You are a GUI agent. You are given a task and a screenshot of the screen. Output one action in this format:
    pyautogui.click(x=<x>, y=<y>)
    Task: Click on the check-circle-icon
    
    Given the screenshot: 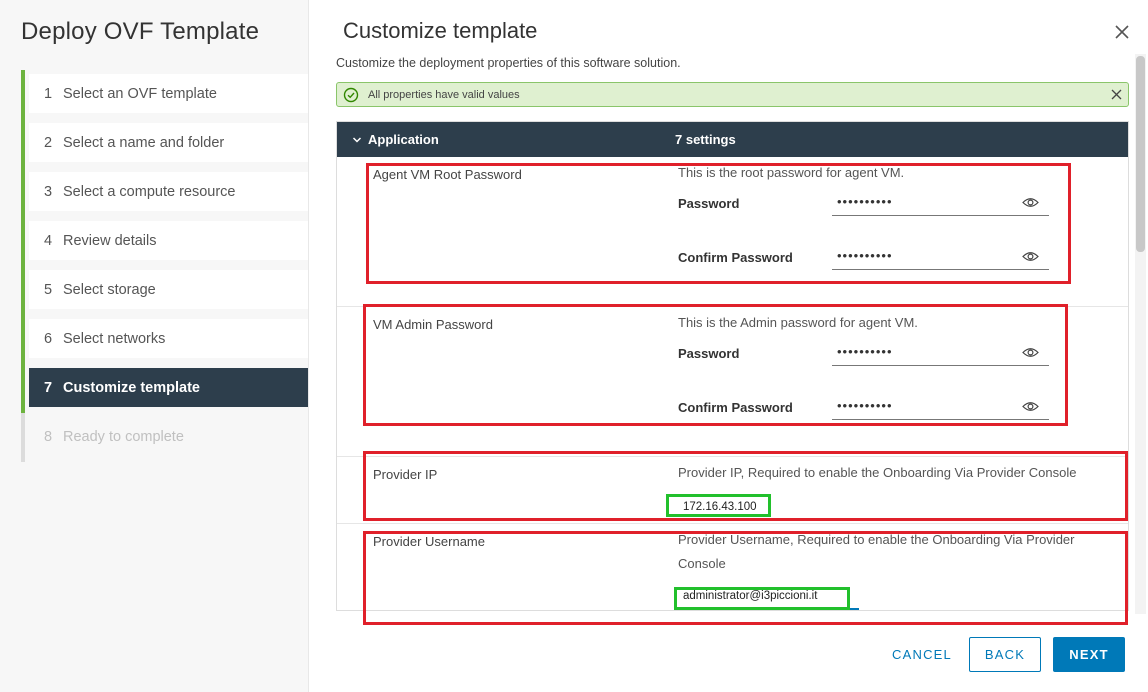 What is the action you would take?
    pyautogui.click(x=351, y=94)
    